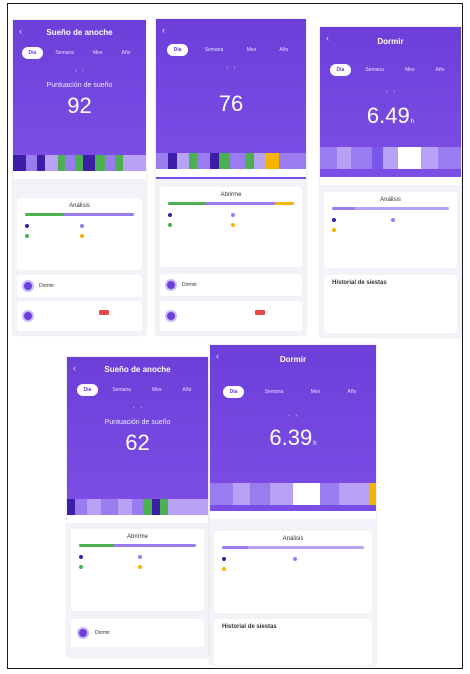 The width and height of the screenshot is (470, 674). I want to click on new-badge, so click(260, 312).